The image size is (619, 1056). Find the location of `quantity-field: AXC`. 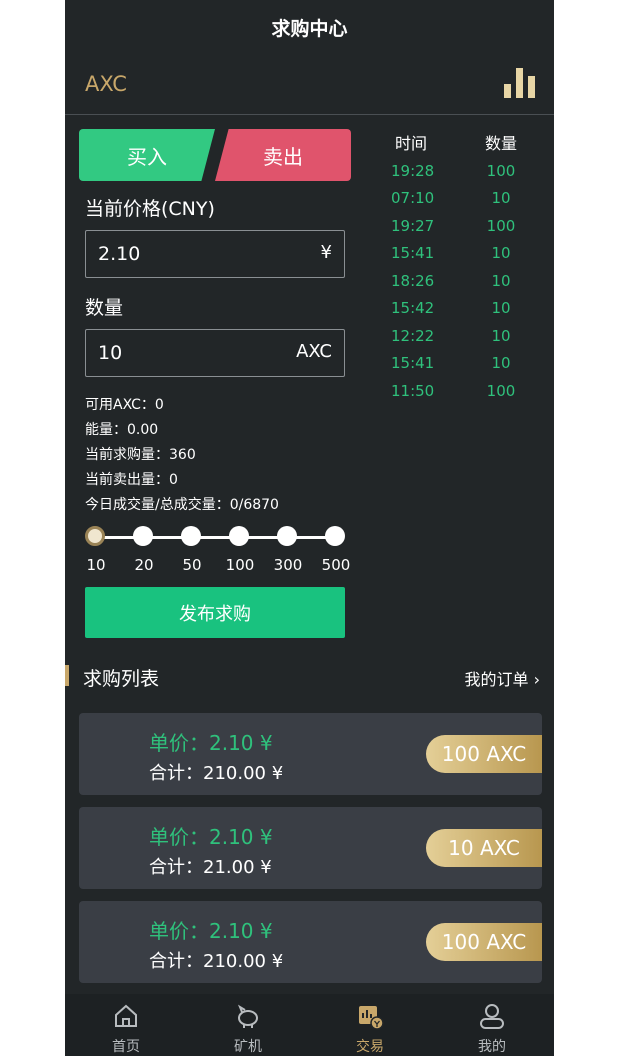

quantity-field: AXC is located at coordinates (215, 353).